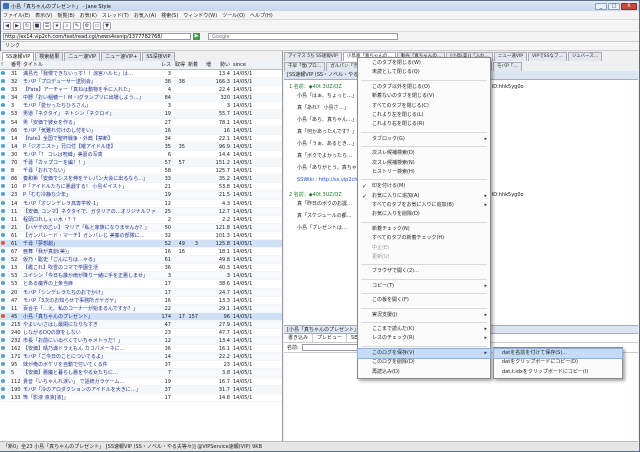  What do you see at coordinates (141, 114) in the screenshot?
I see `thread-row: 53 男道「ネクタイ」 ネトシン「ネクロイ」 19 55.7 14/05/1` at bounding box center [141, 114].